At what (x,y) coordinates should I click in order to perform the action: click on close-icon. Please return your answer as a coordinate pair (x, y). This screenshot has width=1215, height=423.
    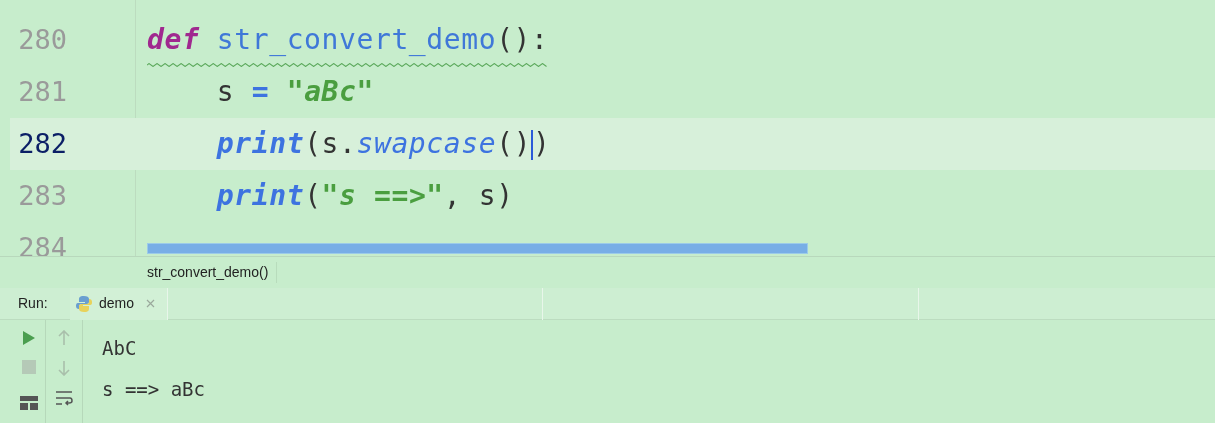
    Looking at the image, I should click on (151, 303).